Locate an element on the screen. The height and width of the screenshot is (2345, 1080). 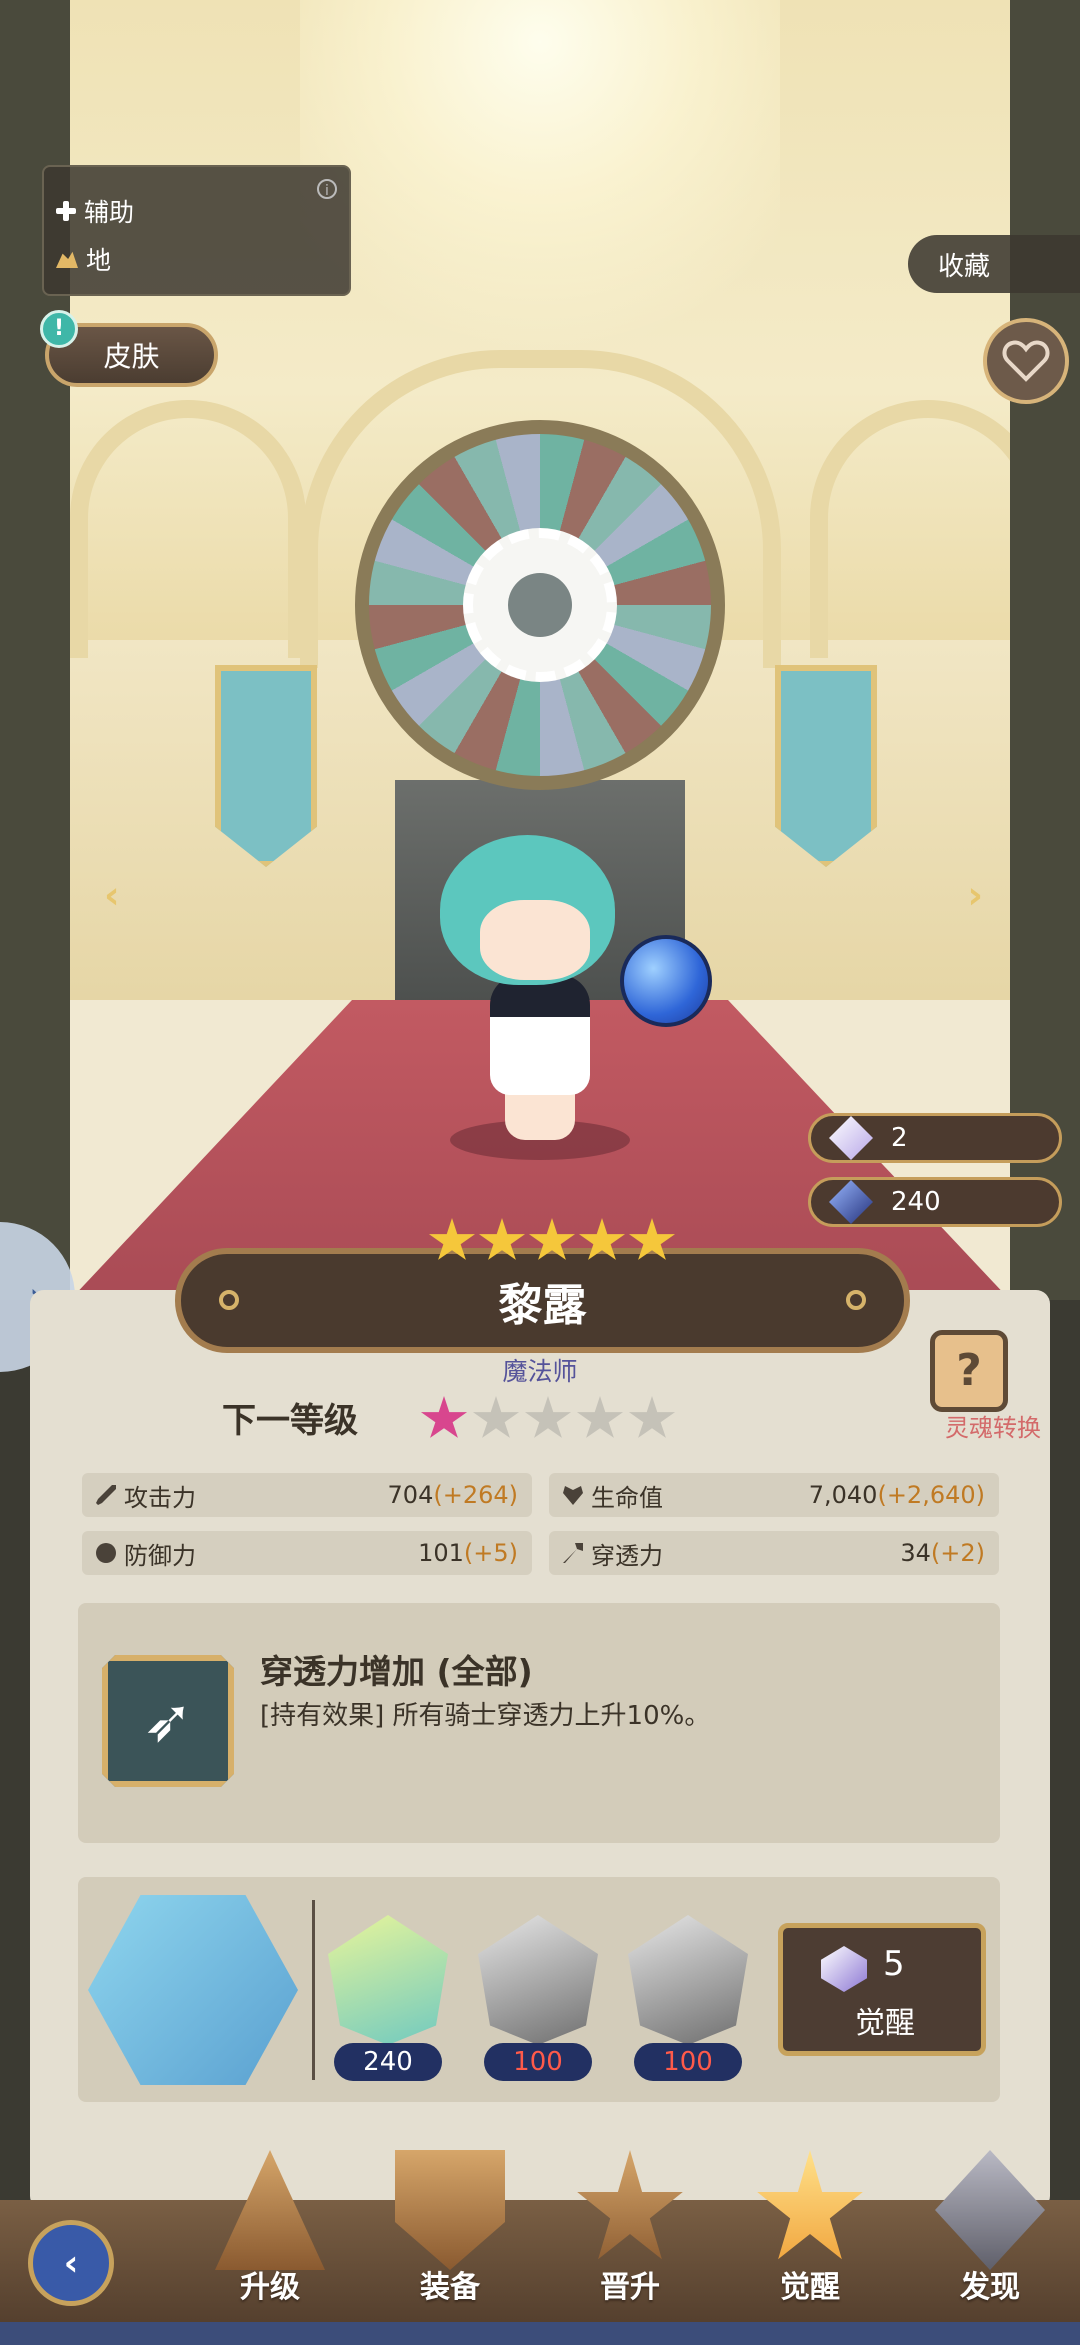
next-level-label: 下一等级 is located at coordinates (290, 1421).